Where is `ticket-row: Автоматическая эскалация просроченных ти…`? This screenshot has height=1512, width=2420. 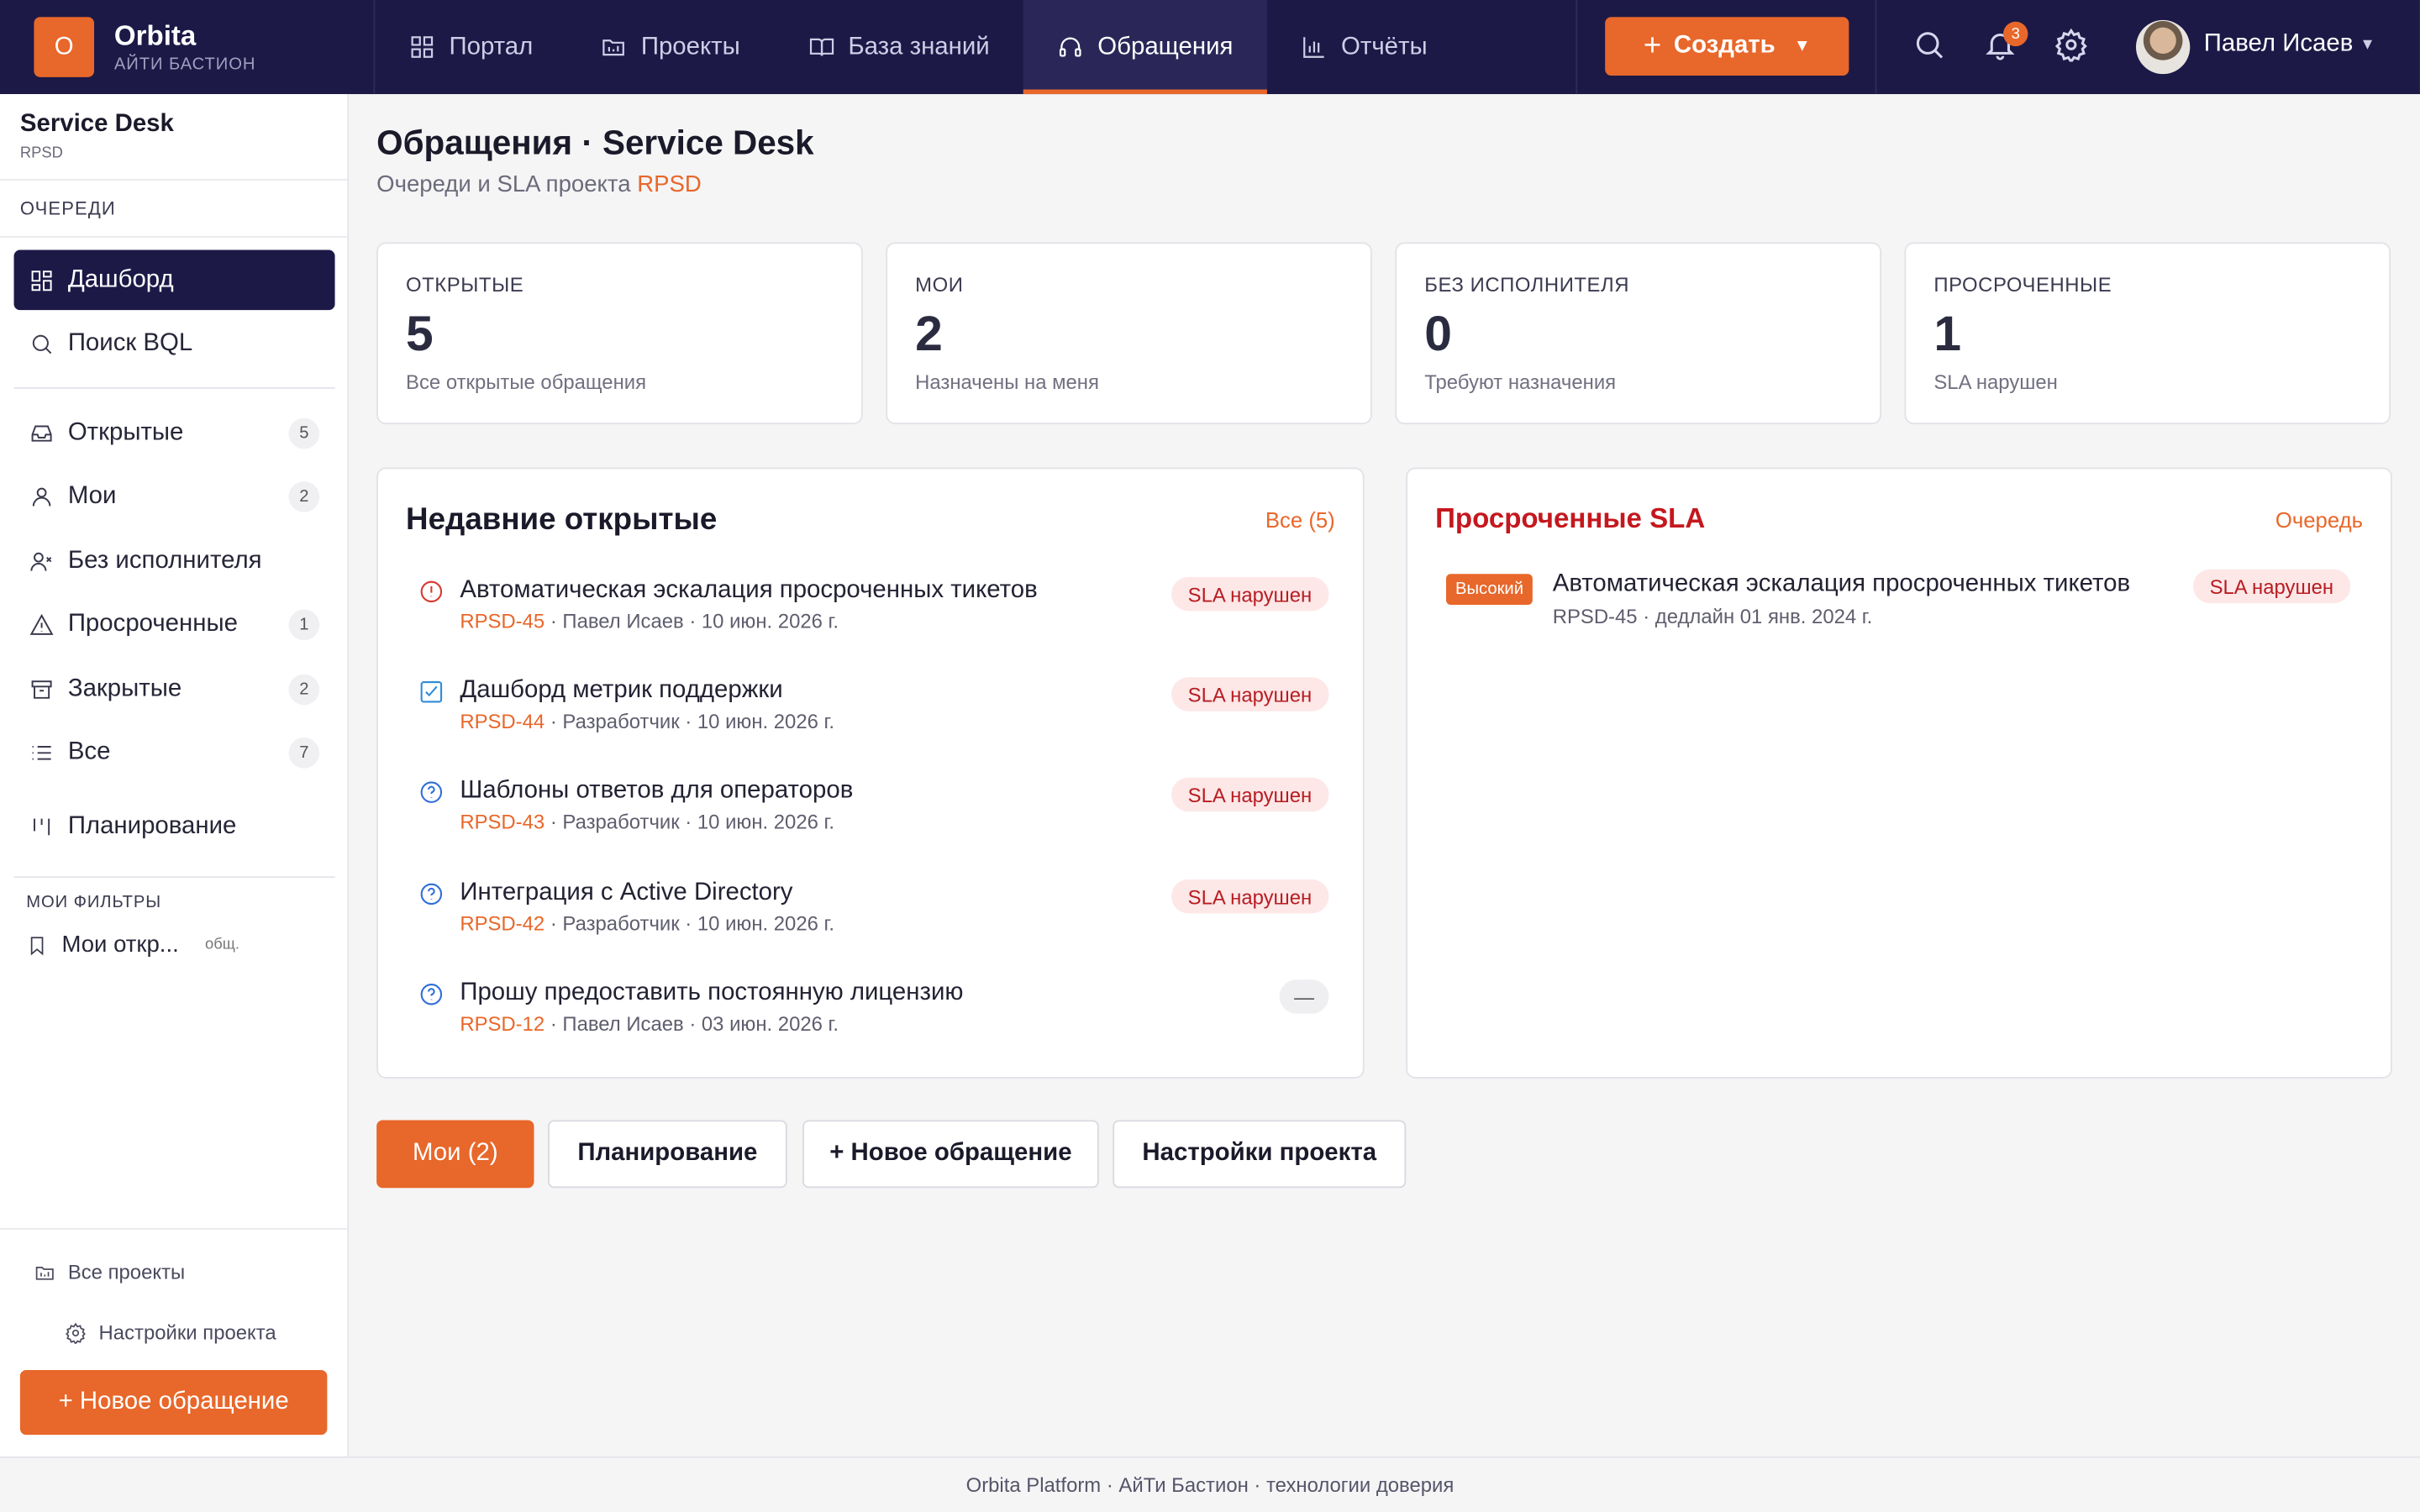 ticket-row: Автоматическая эскалация просроченных ти… is located at coordinates (873, 614).